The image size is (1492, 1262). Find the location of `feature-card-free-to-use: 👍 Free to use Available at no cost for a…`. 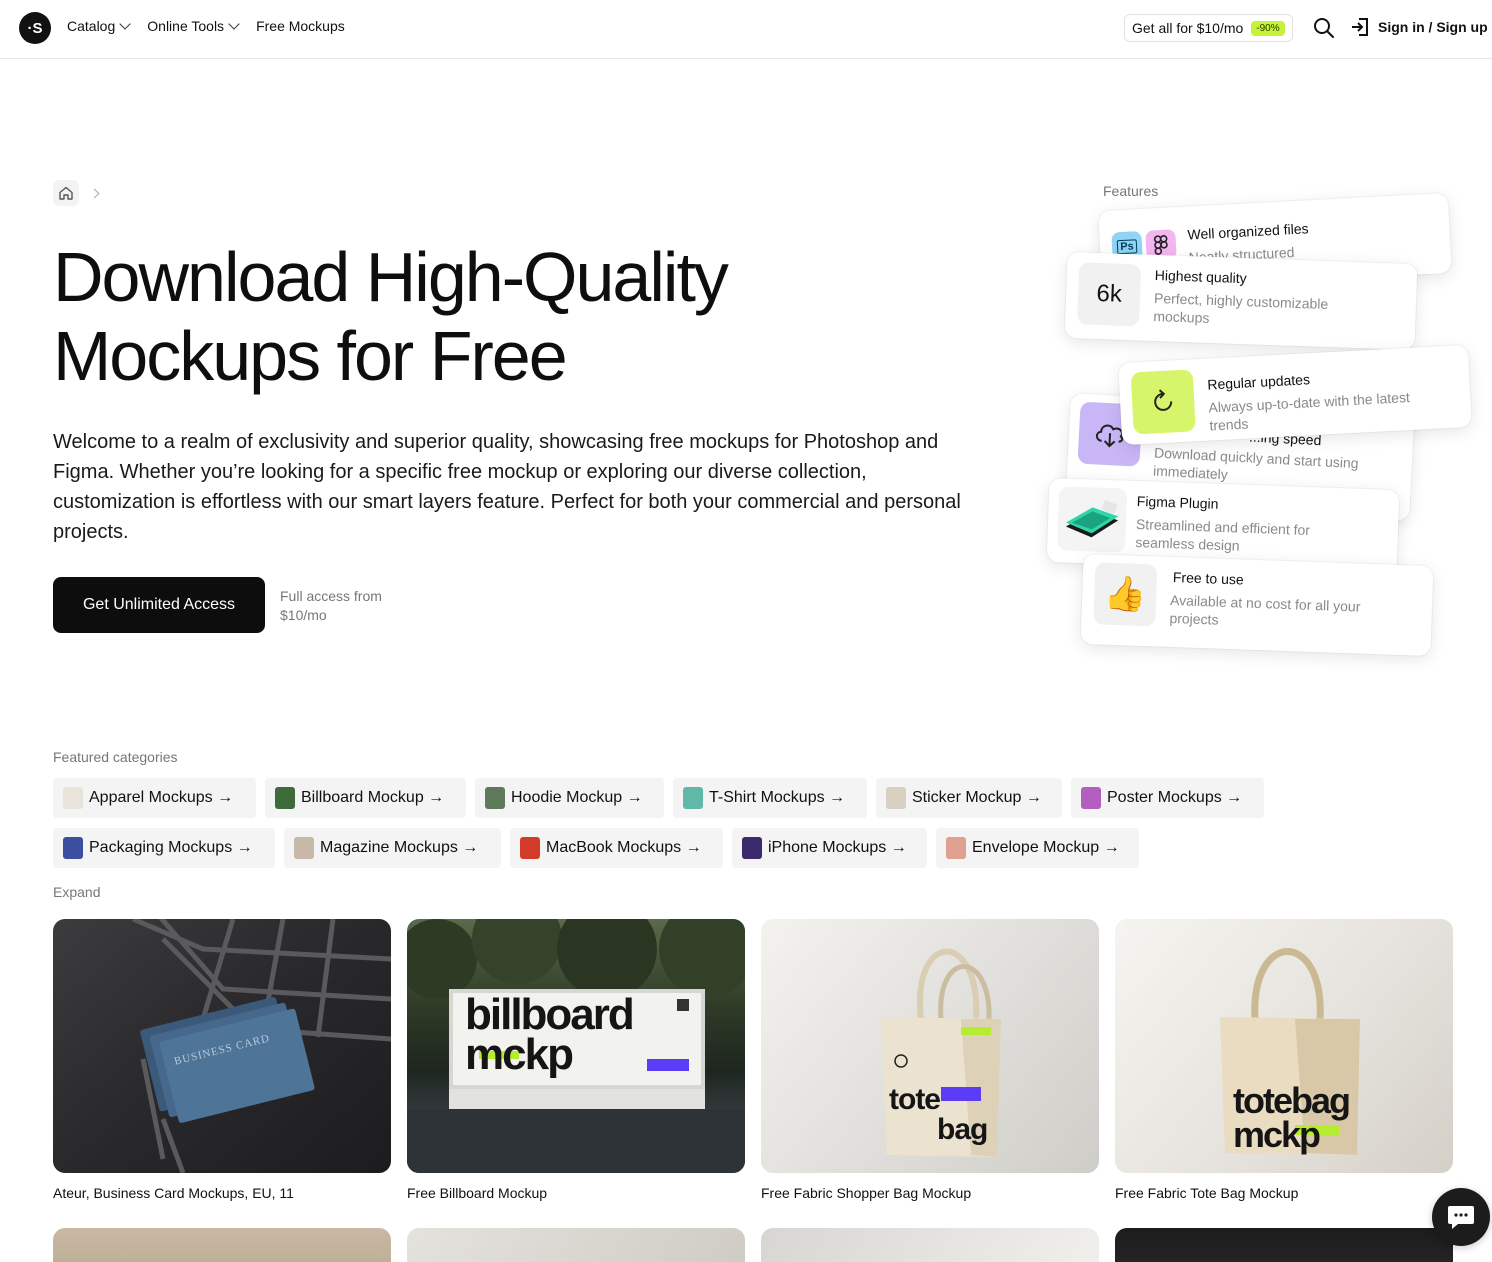

feature-card-free-to-use: 👍 Free to use Available at no cost for a… is located at coordinates (1257, 605).